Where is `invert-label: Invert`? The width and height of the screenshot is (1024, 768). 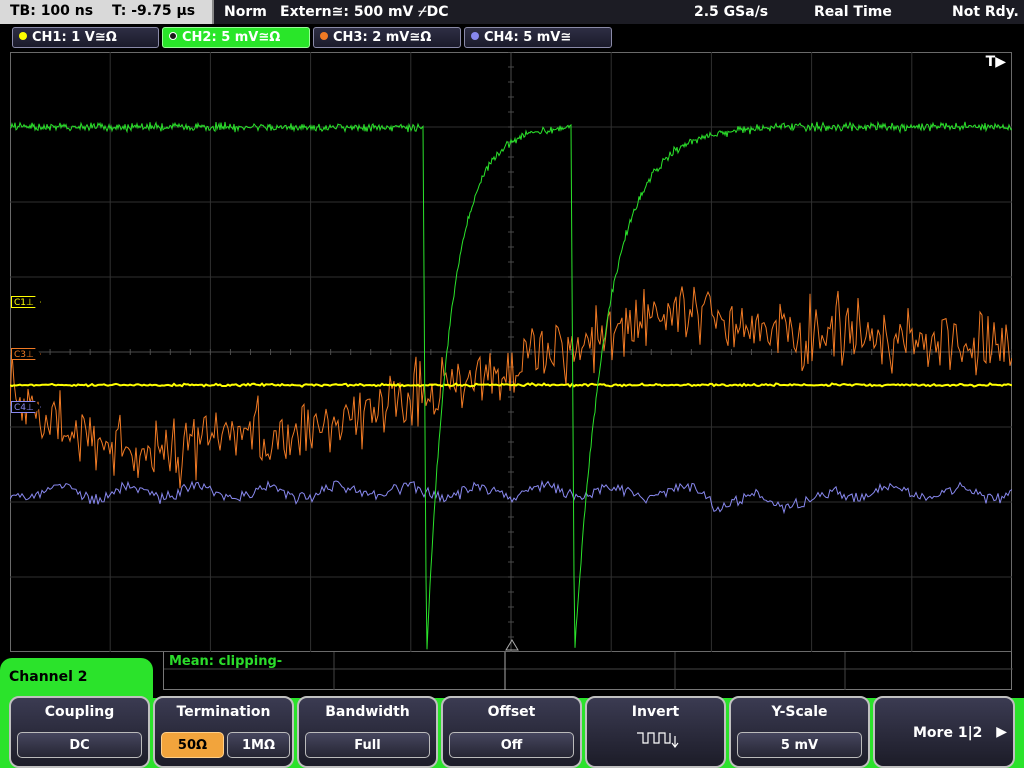 invert-label: Invert is located at coordinates (655, 712).